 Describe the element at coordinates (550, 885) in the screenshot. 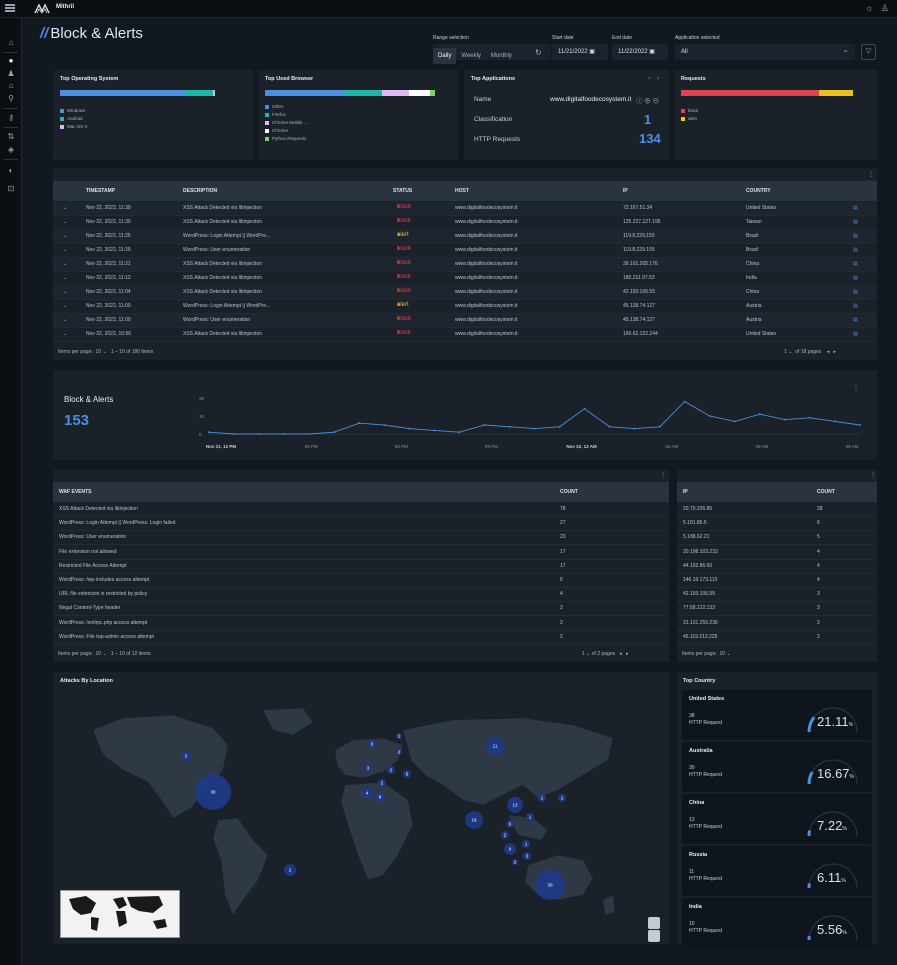

I see `location-bubble: 30` at that location.